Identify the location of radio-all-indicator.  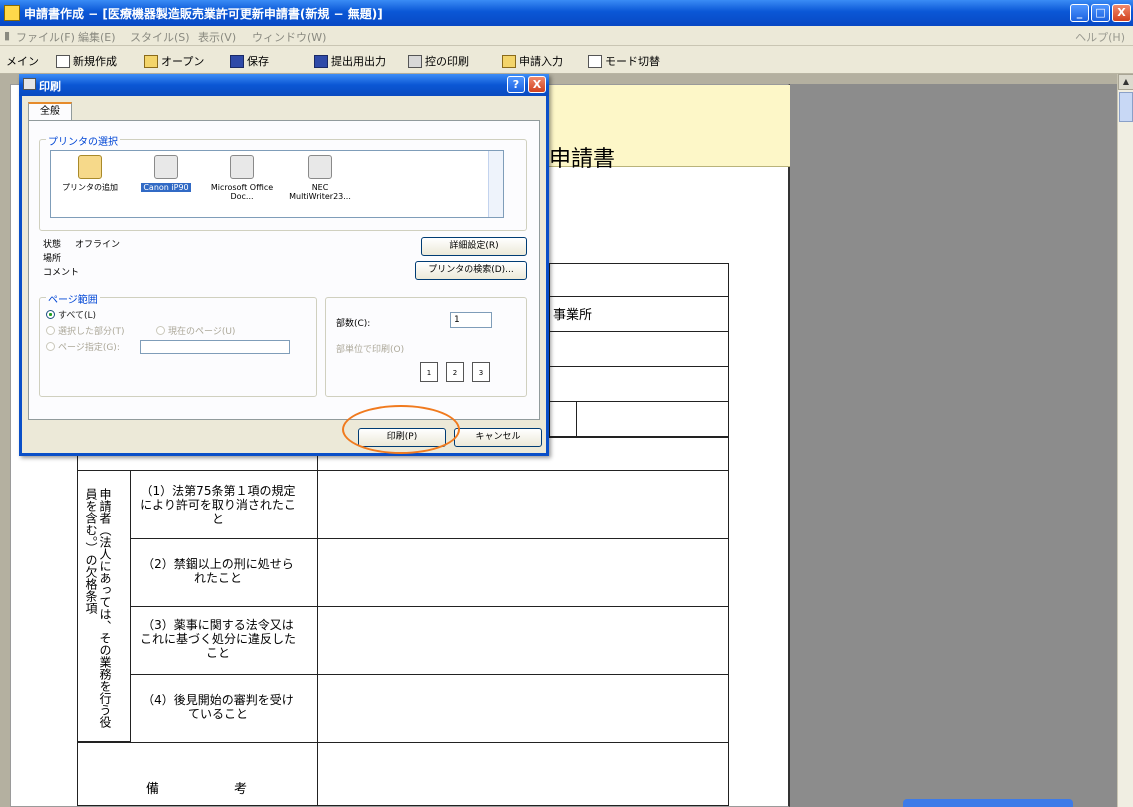
(50, 314).